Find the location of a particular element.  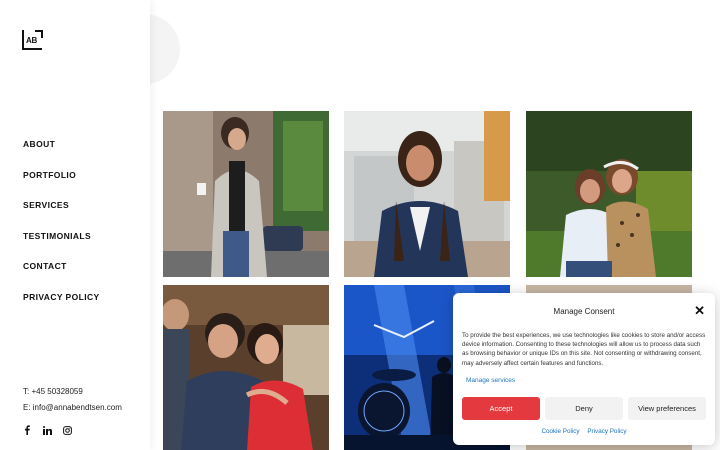

contact-email: E: info@annabendtsen.com is located at coordinates (72, 410).